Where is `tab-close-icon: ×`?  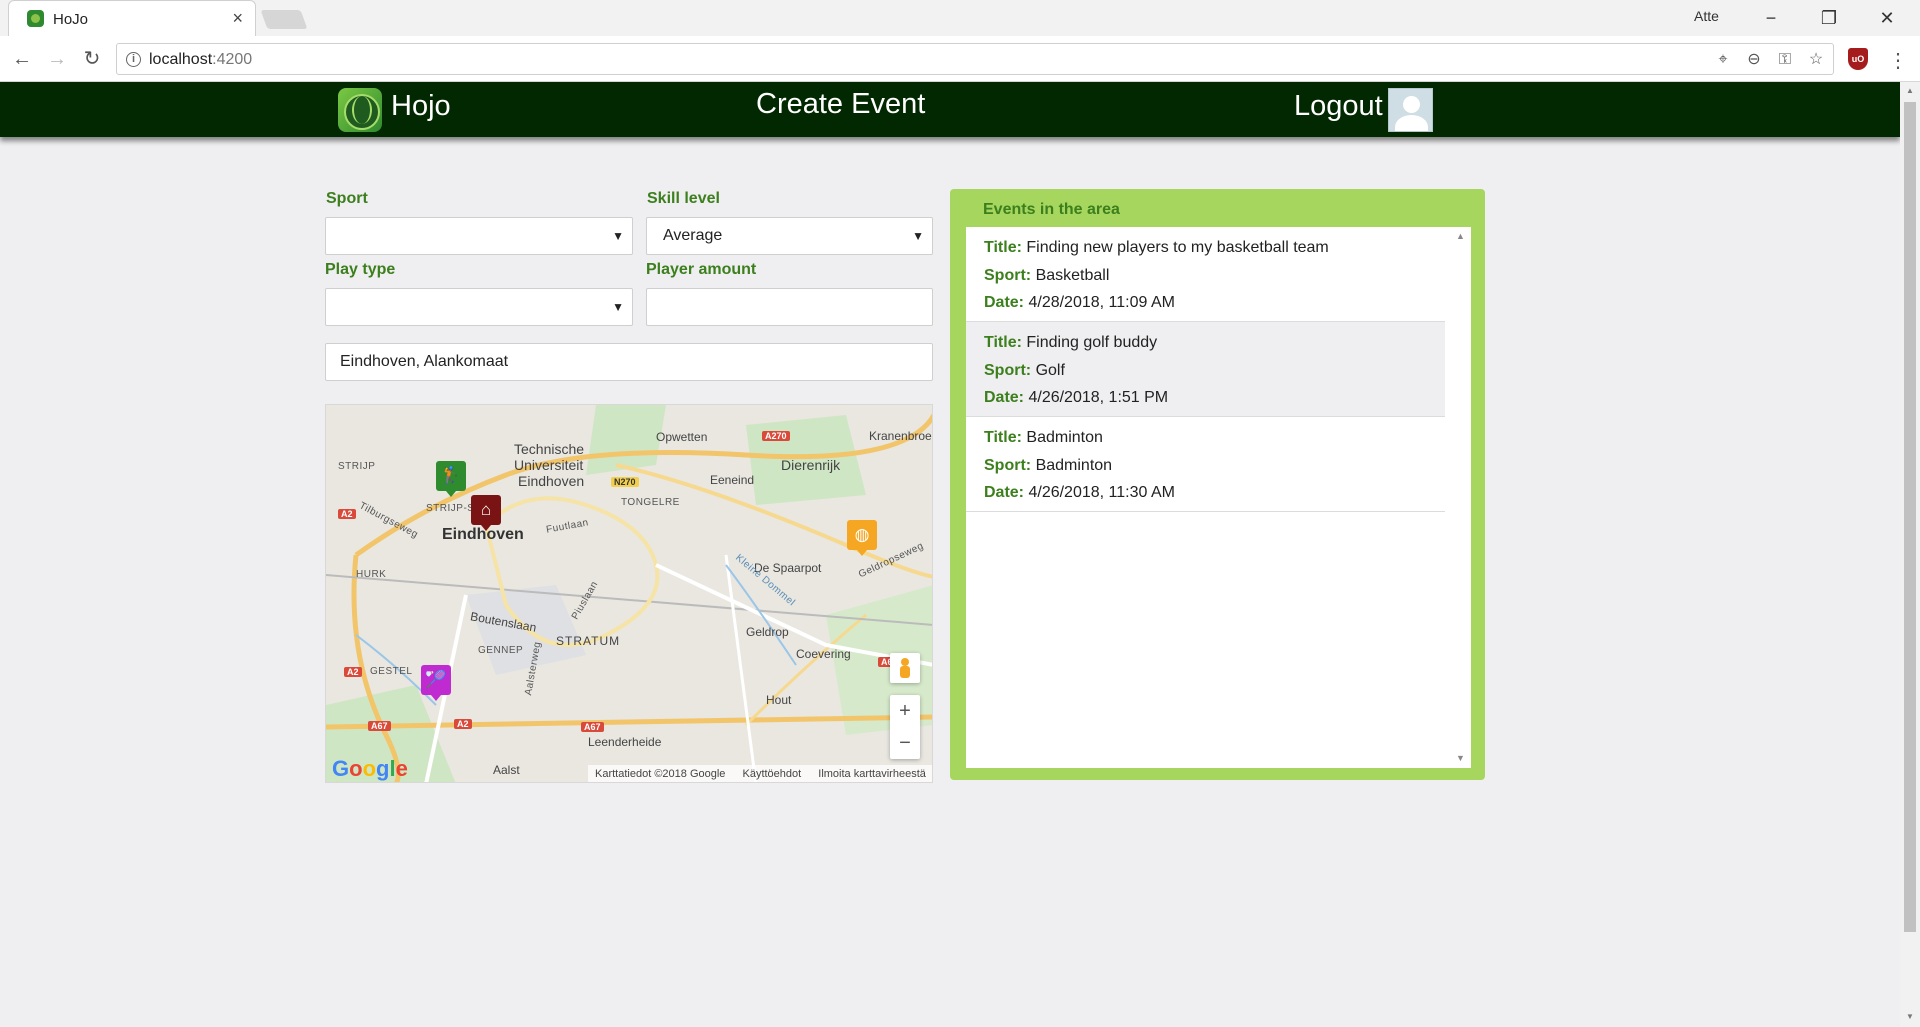 tab-close-icon: × is located at coordinates (237, 18).